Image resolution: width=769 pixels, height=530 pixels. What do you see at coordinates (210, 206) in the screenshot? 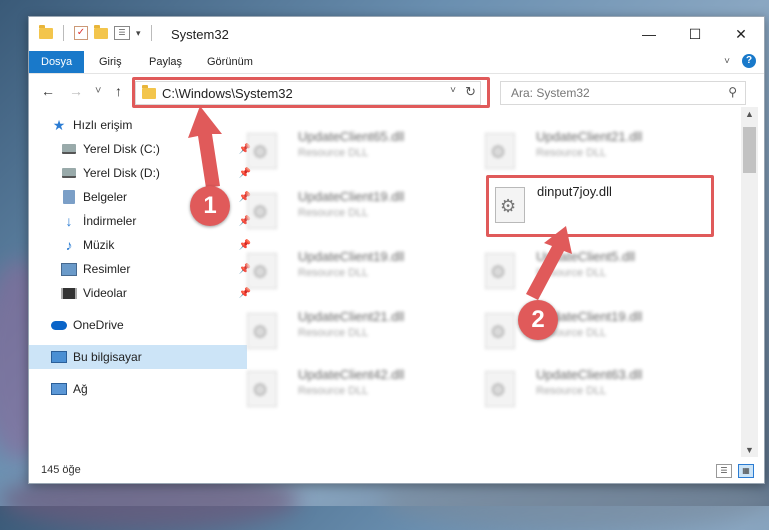
I see `step-badge-1: 1` at bounding box center [210, 206].